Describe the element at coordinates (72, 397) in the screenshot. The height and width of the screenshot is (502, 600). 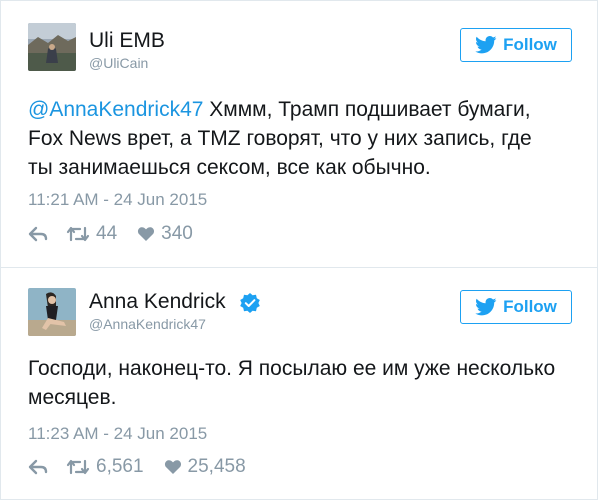
I see `tweet-text-line: месяцев.` at that location.